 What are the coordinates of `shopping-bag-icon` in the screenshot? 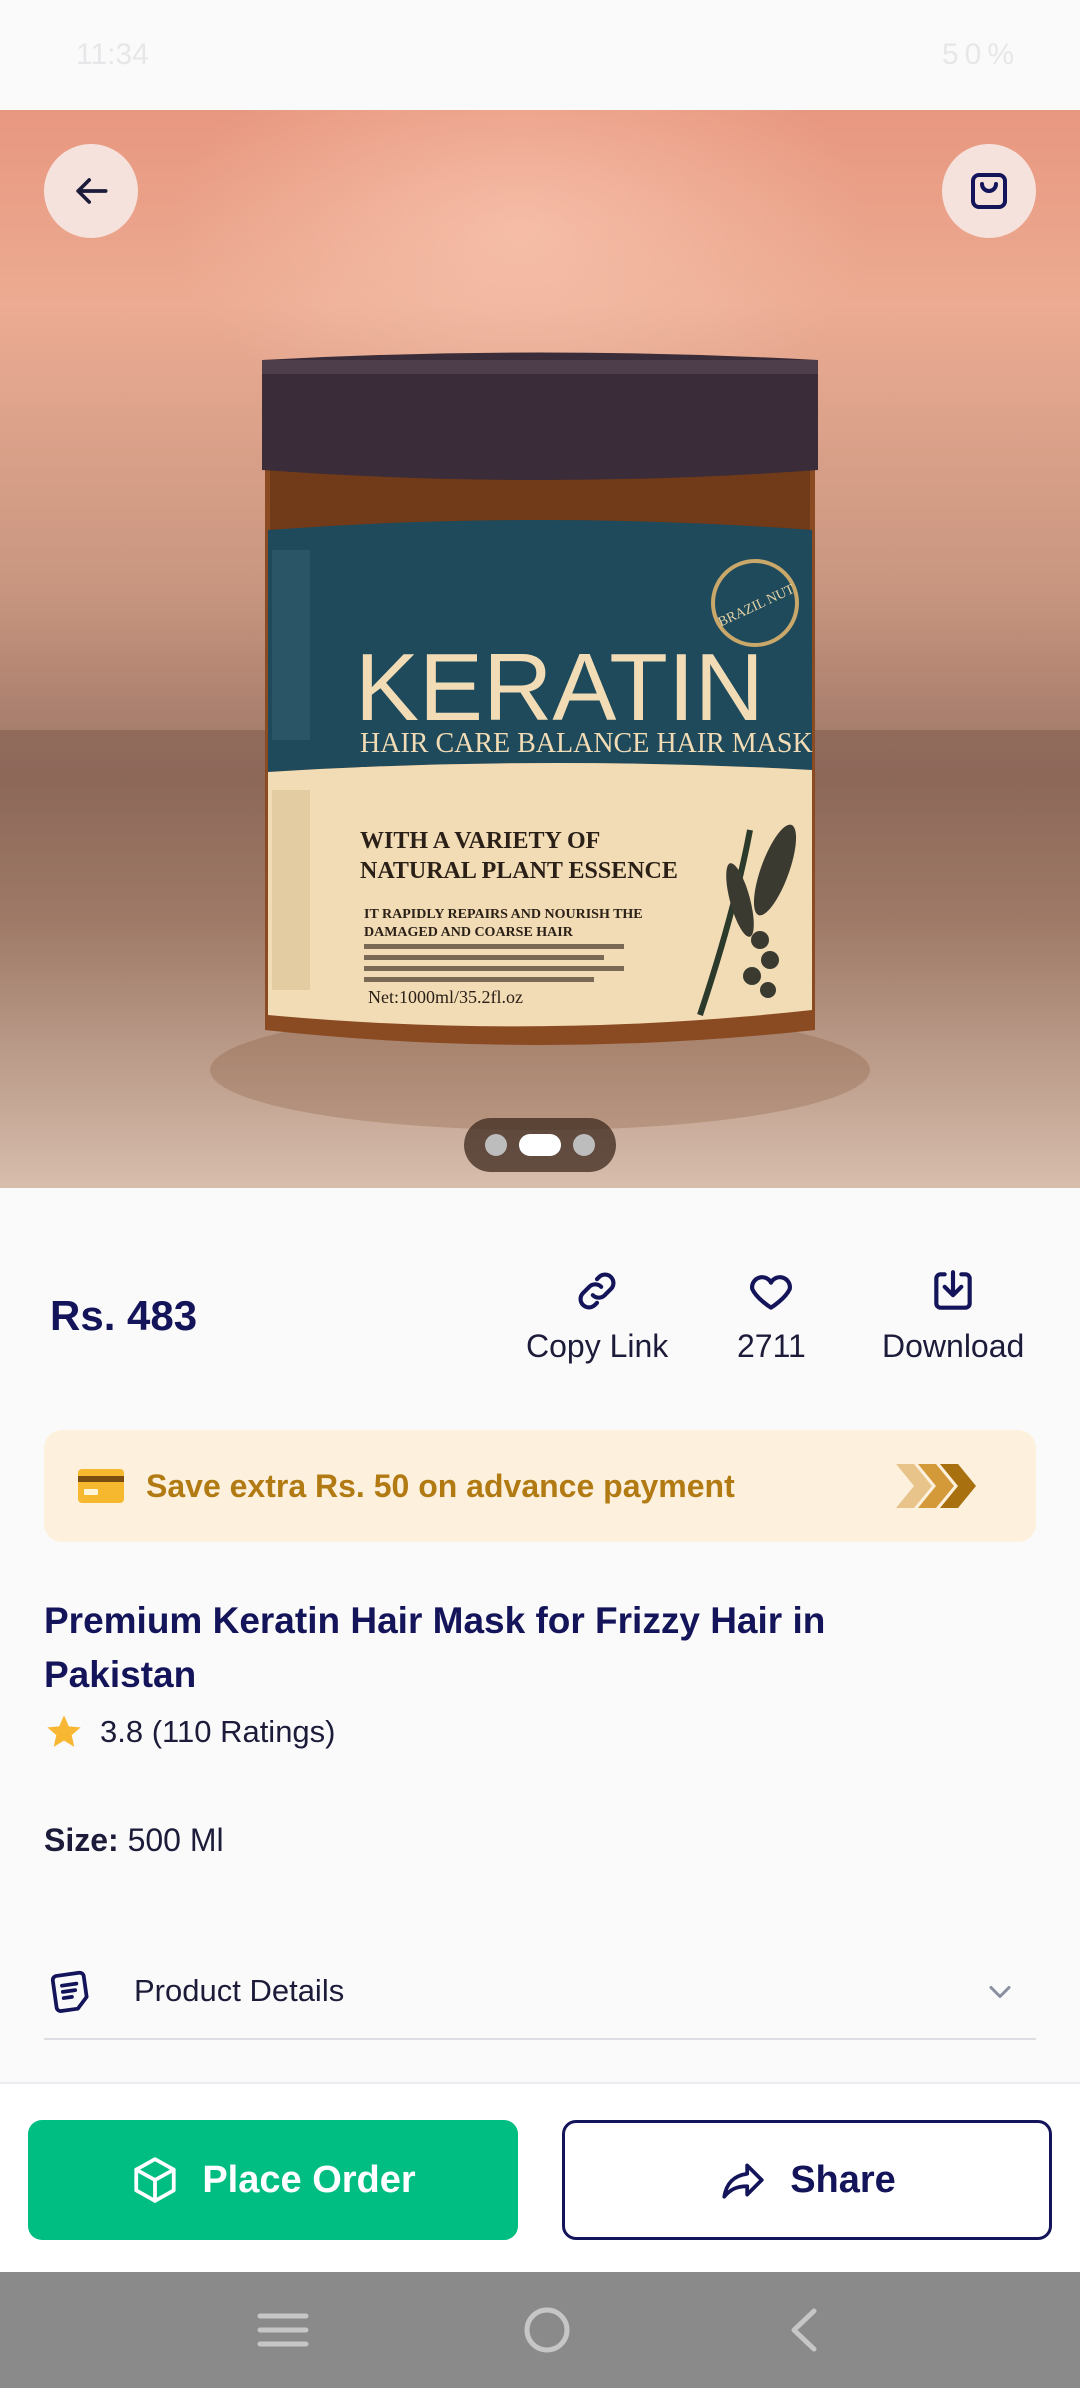 It's located at (989, 191).